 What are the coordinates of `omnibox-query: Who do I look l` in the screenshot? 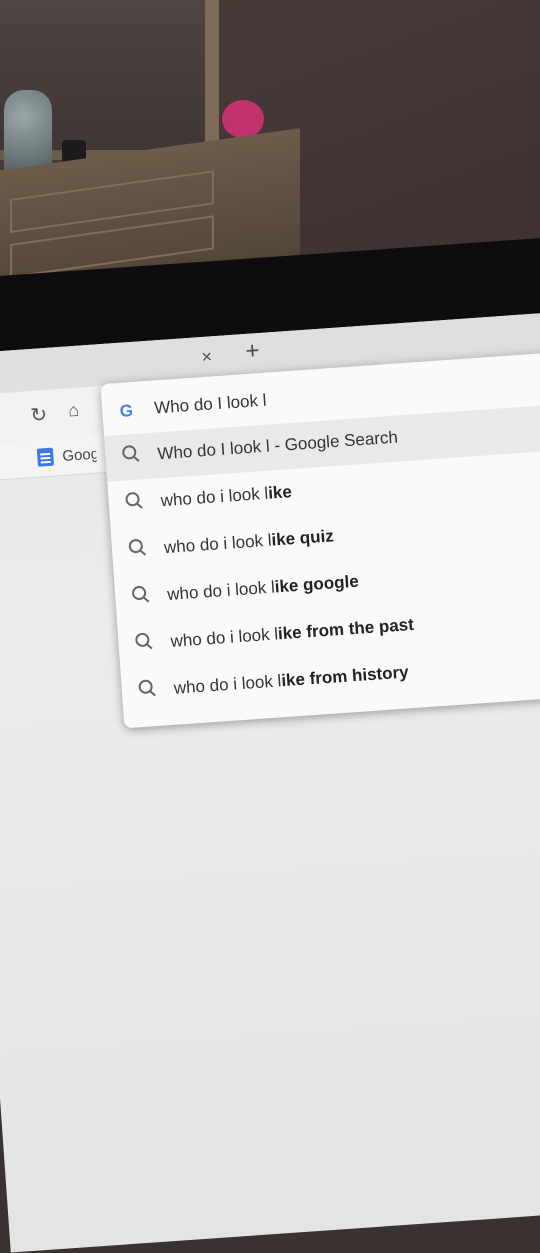 It's located at (211, 405).